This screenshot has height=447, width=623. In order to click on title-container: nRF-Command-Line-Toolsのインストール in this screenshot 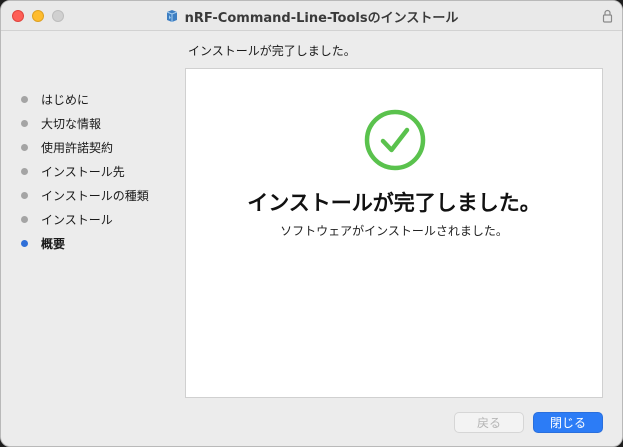, I will do `click(311, 16)`.